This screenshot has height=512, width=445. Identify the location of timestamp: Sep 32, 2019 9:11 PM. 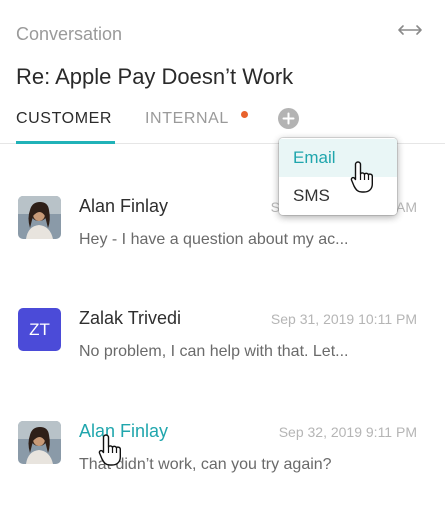
(347, 432).